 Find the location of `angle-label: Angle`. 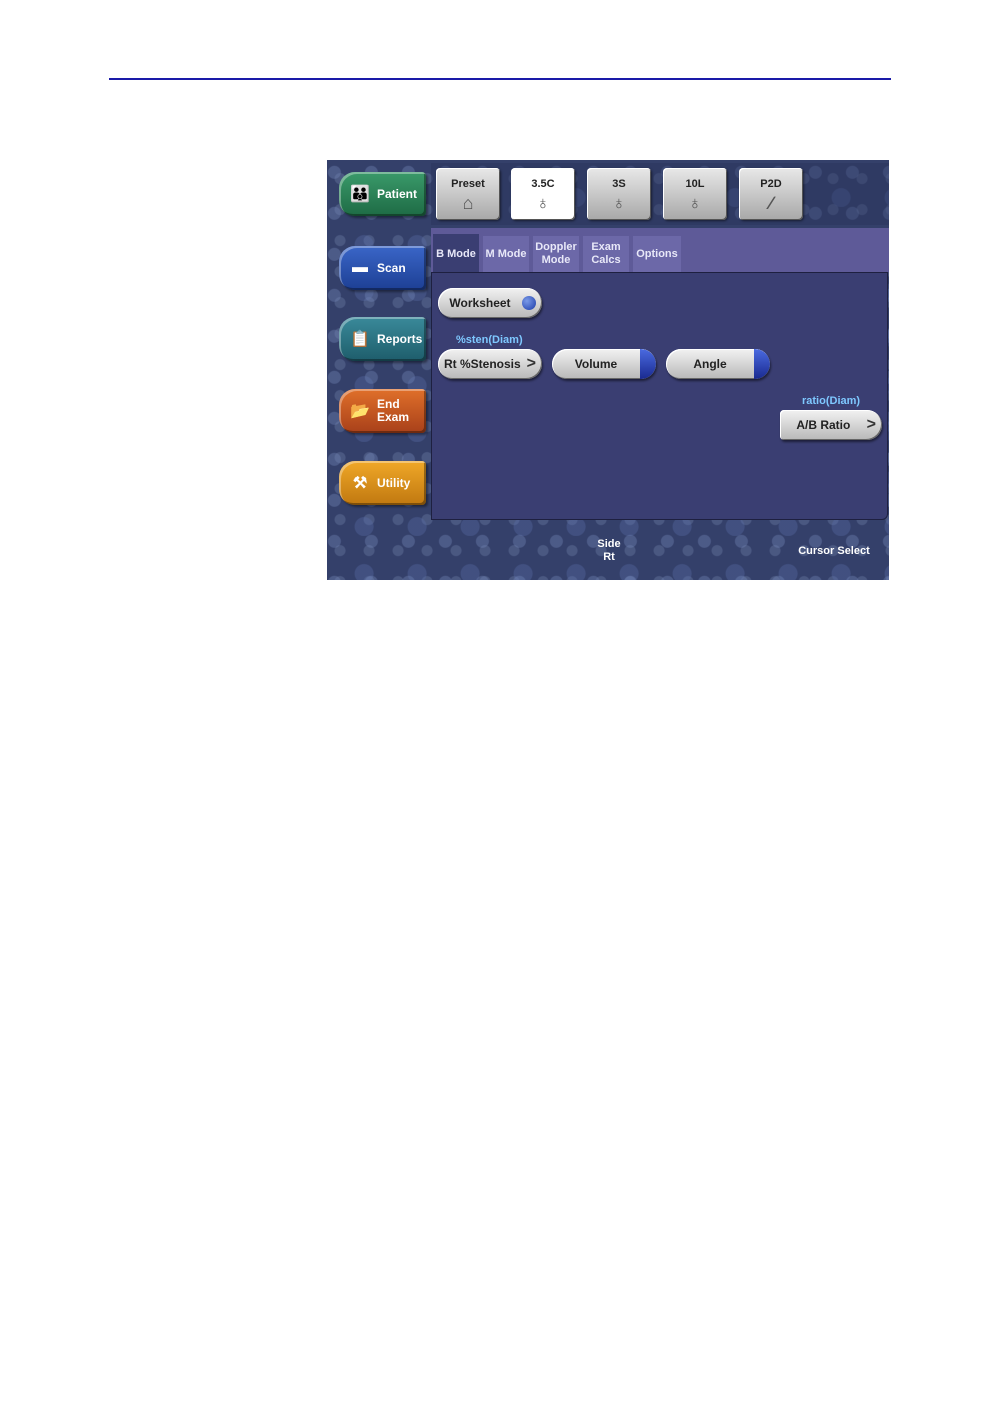

angle-label: Angle is located at coordinates (710, 364).